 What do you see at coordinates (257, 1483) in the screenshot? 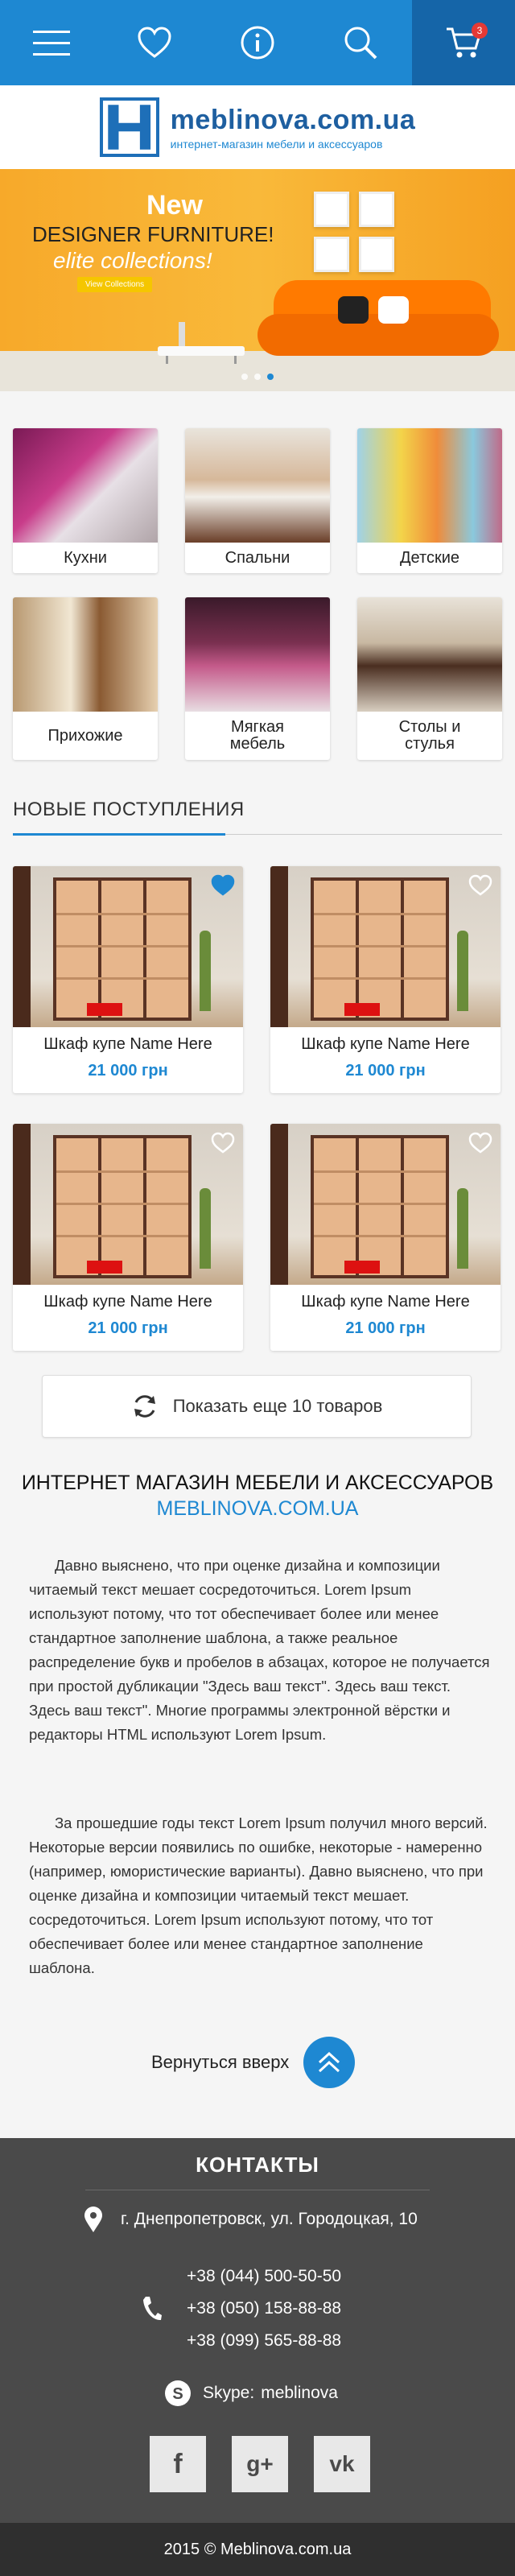
I see `about-title: ИНТЕРНЕТ МАГАЗИН МЕБЕЛИ И АКСЕССУАРОВ` at bounding box center [257, 1483].